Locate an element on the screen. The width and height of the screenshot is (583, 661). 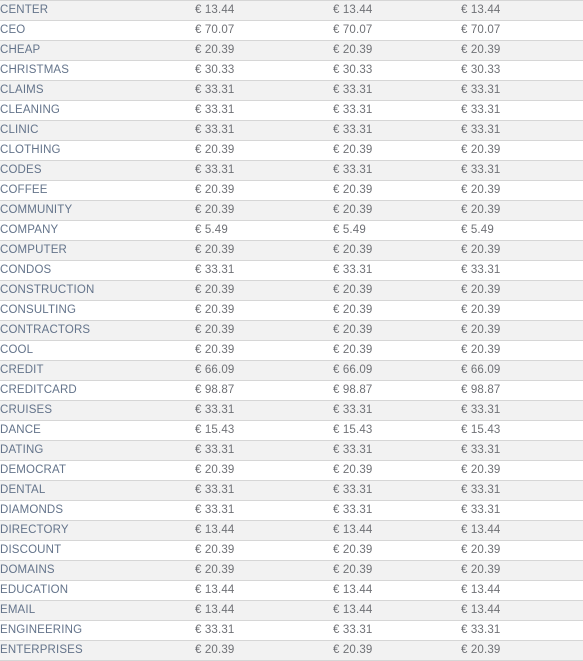
tld-name-cell: EMAIL is located at coordinates (97, 610).